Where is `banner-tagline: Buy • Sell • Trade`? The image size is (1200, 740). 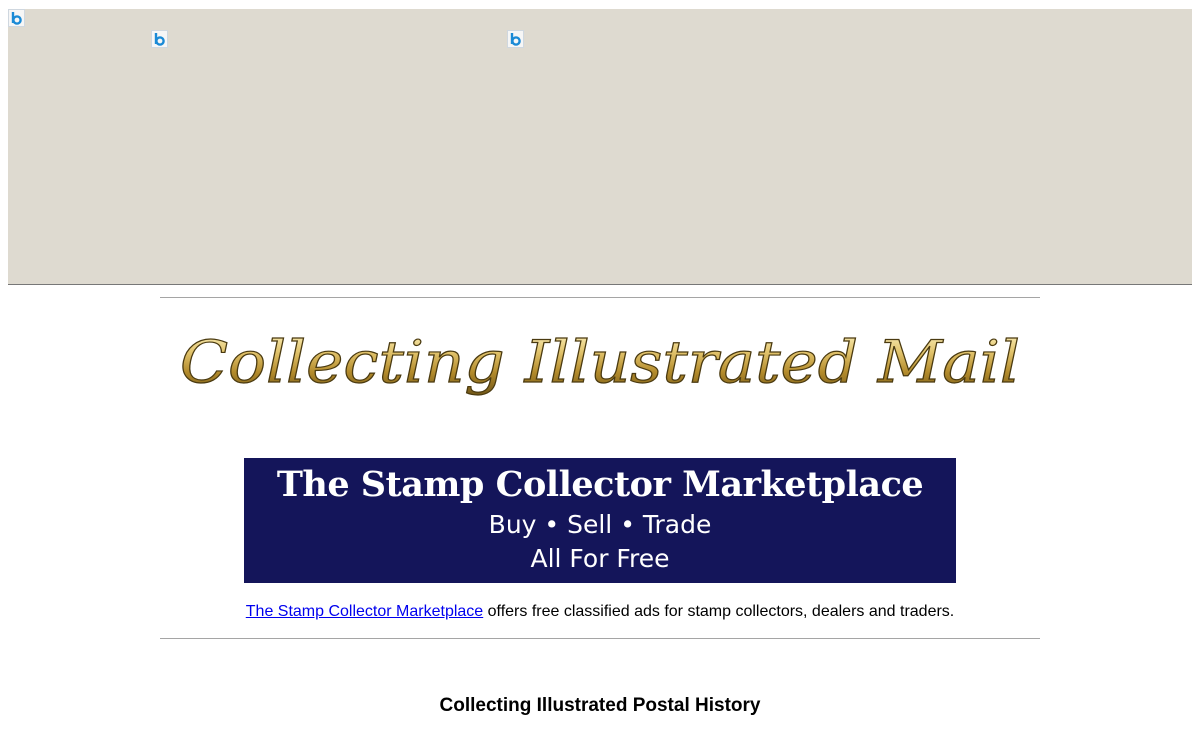
banner-tagline: Buy • Sell • Trade is located at coordinates (600, 524).